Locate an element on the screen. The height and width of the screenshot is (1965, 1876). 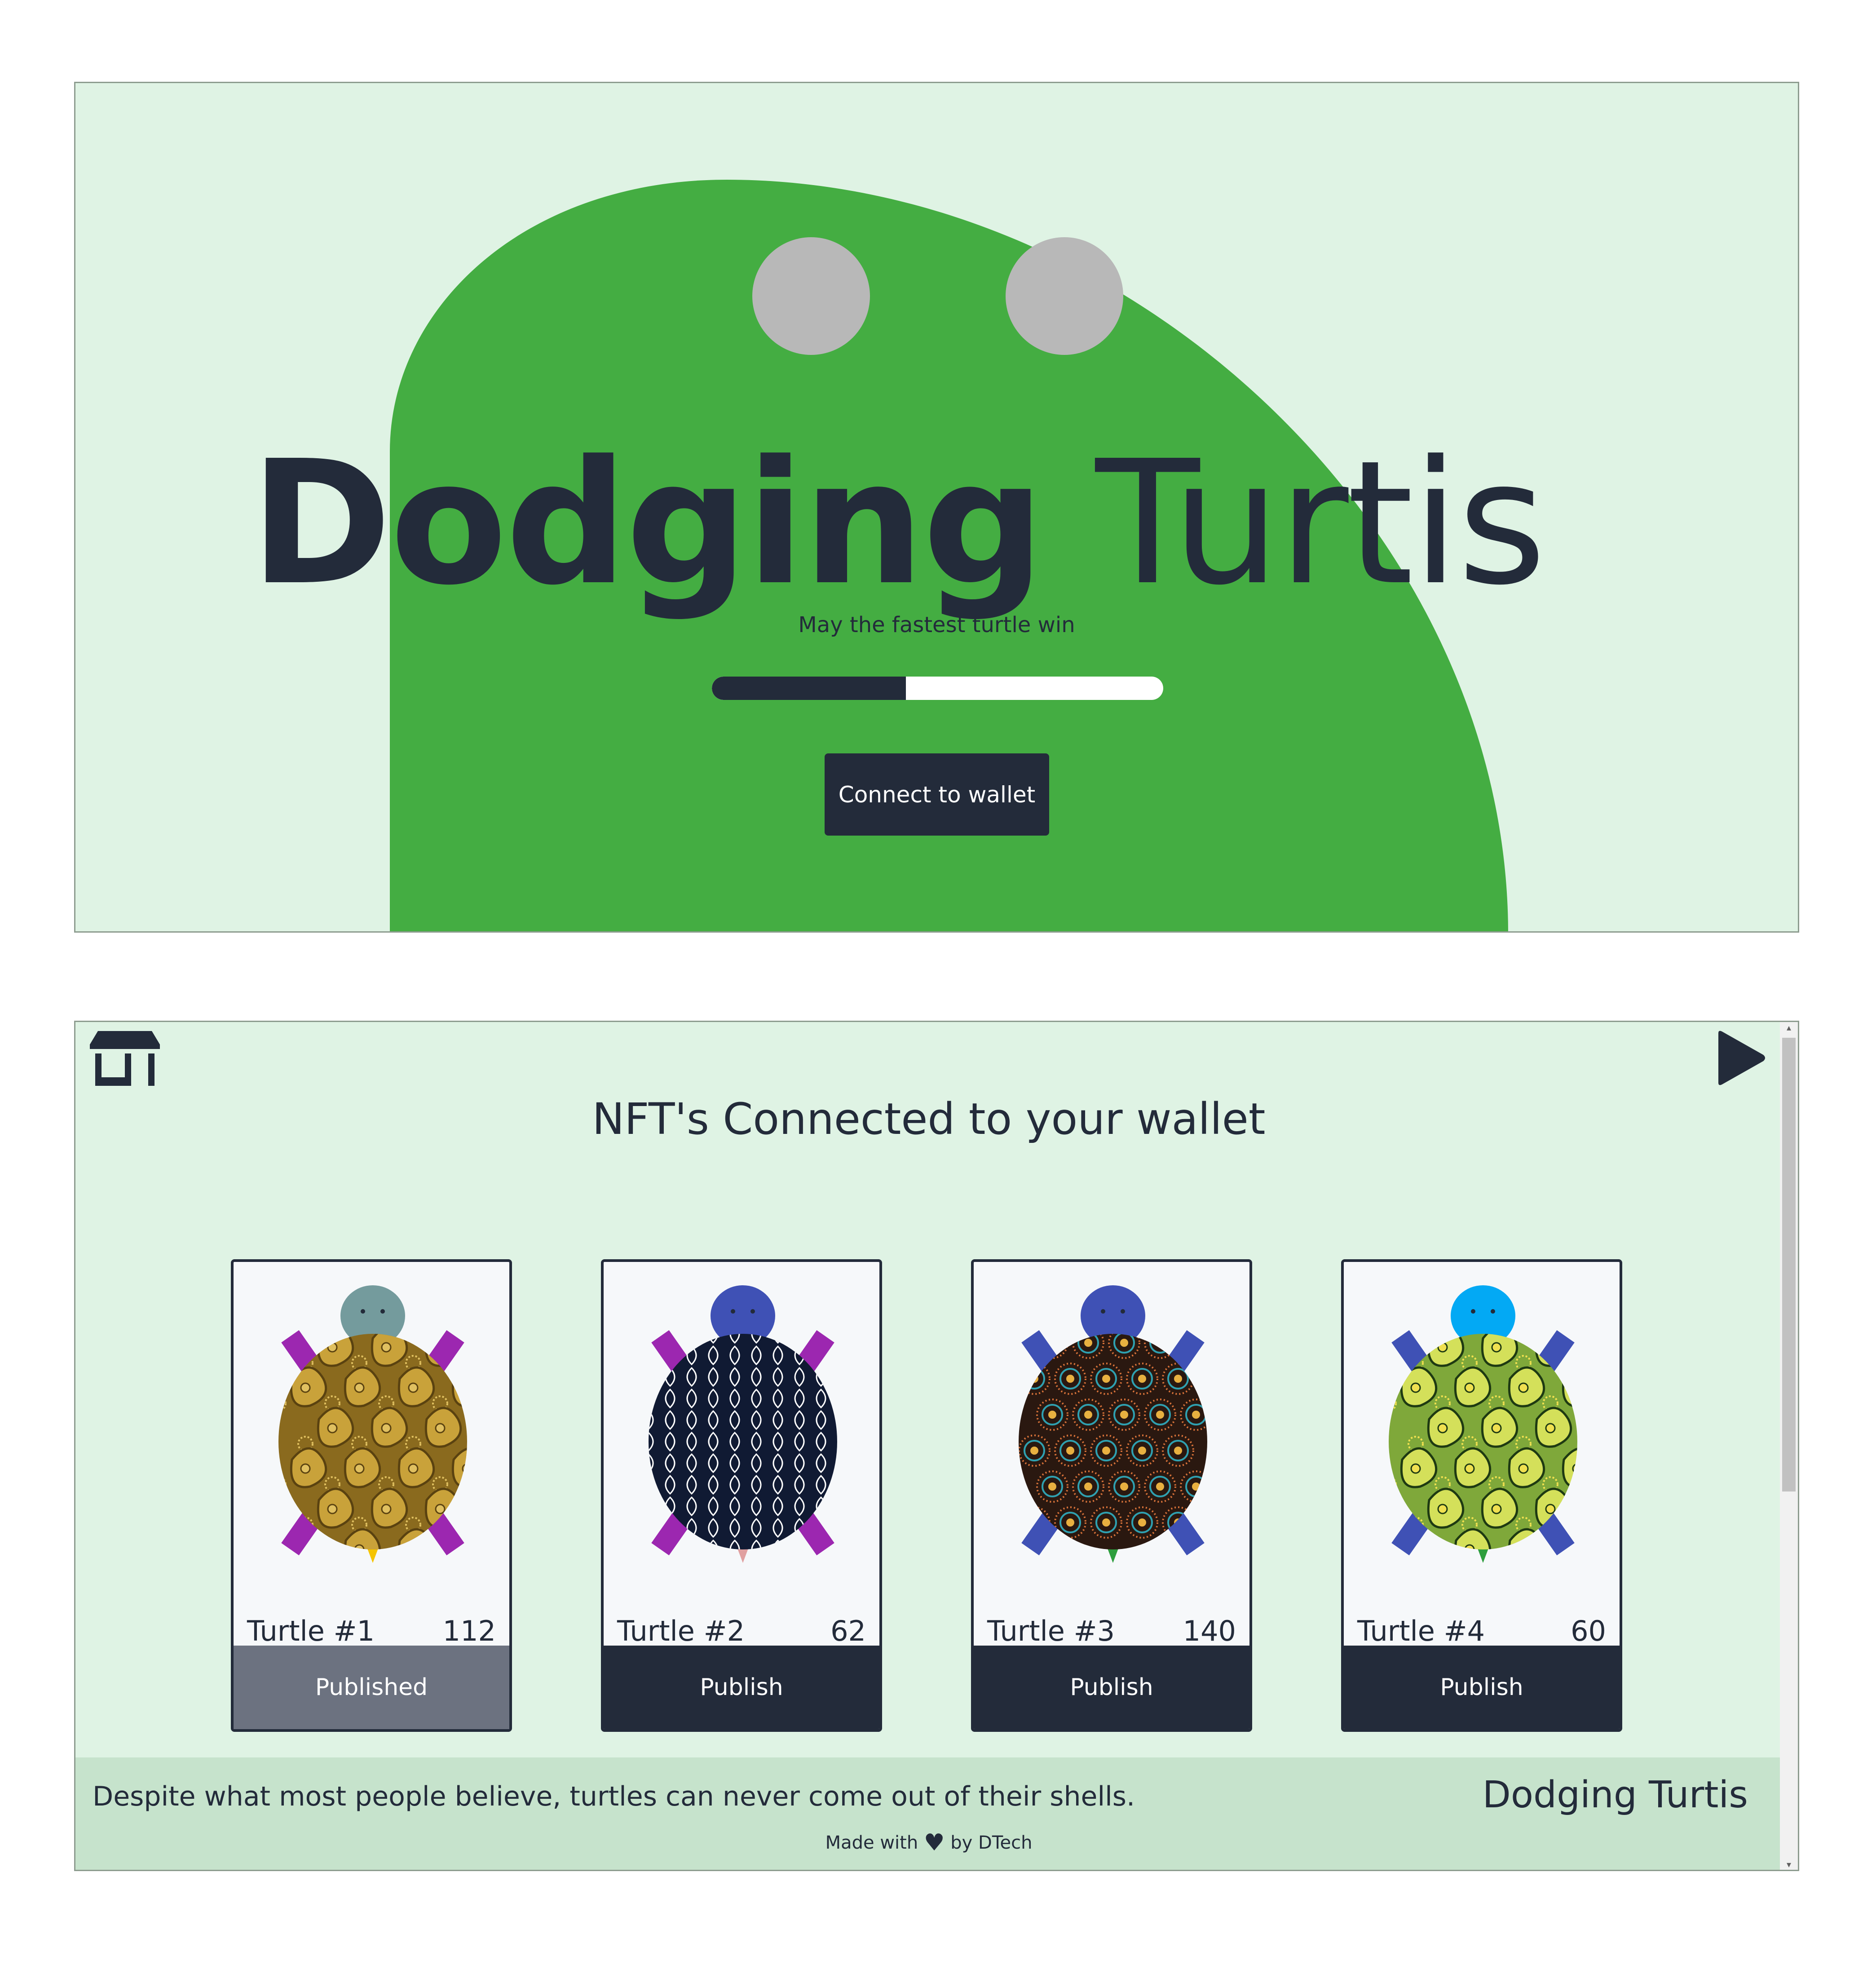
page-title: Dodging Turtis is located at coordinates (937, 523).